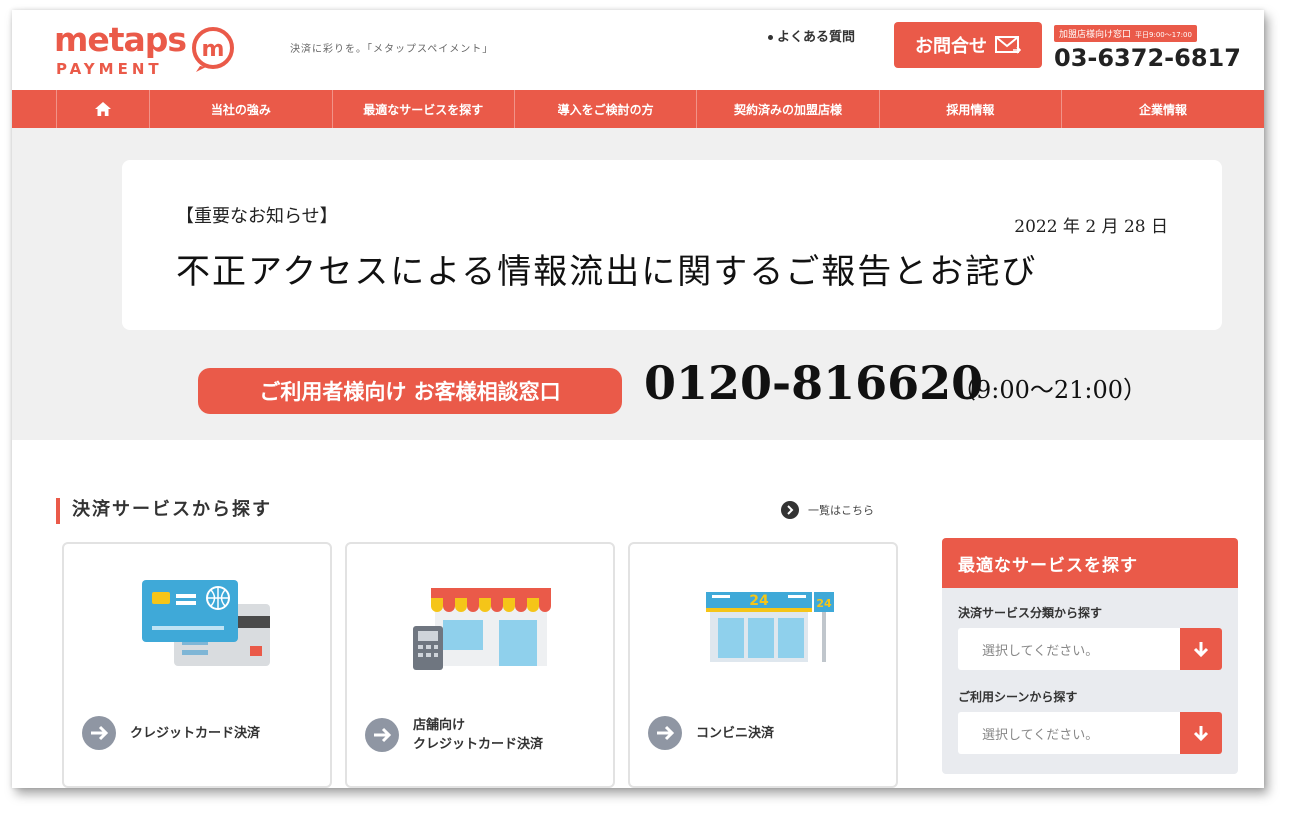 The height and width of the screenshot is (825, 1300). I want to click on merchant-phone-block: 加盟店様向け窓口 平日9:00〜17:00 03-6372-6817, so click(1147, 50).